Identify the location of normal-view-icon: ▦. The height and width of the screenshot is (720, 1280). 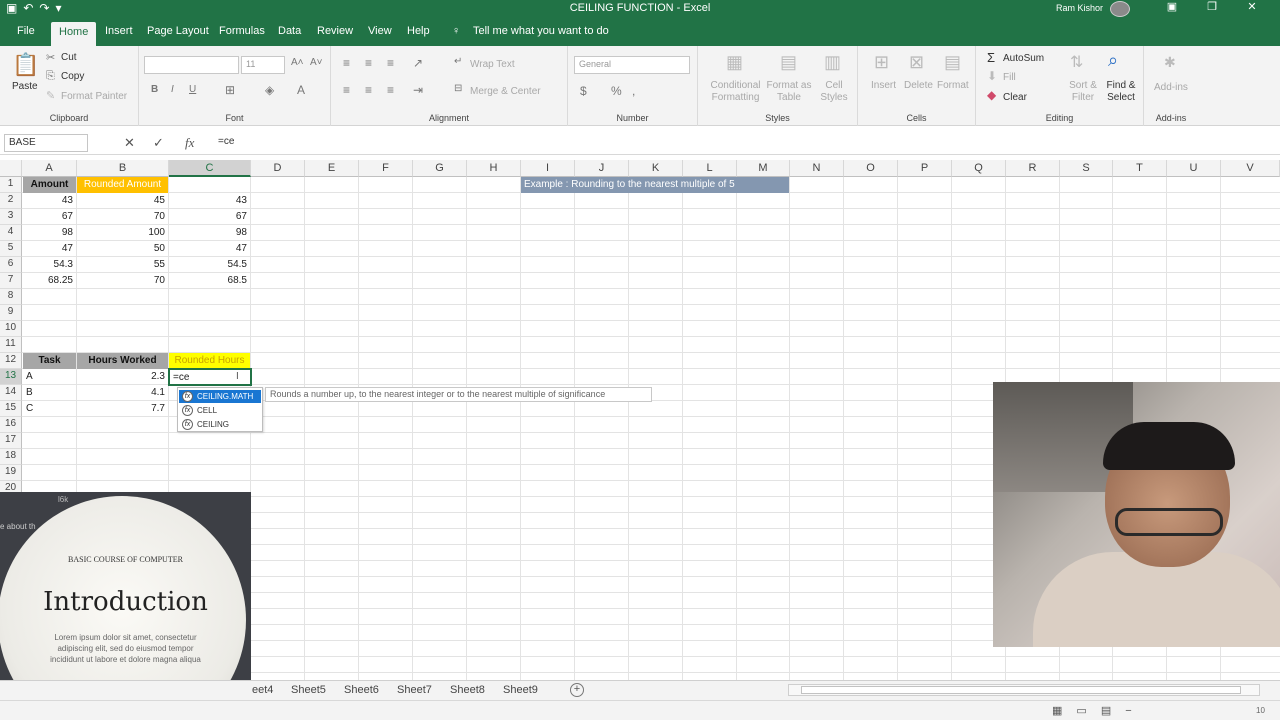
(1064, 711).